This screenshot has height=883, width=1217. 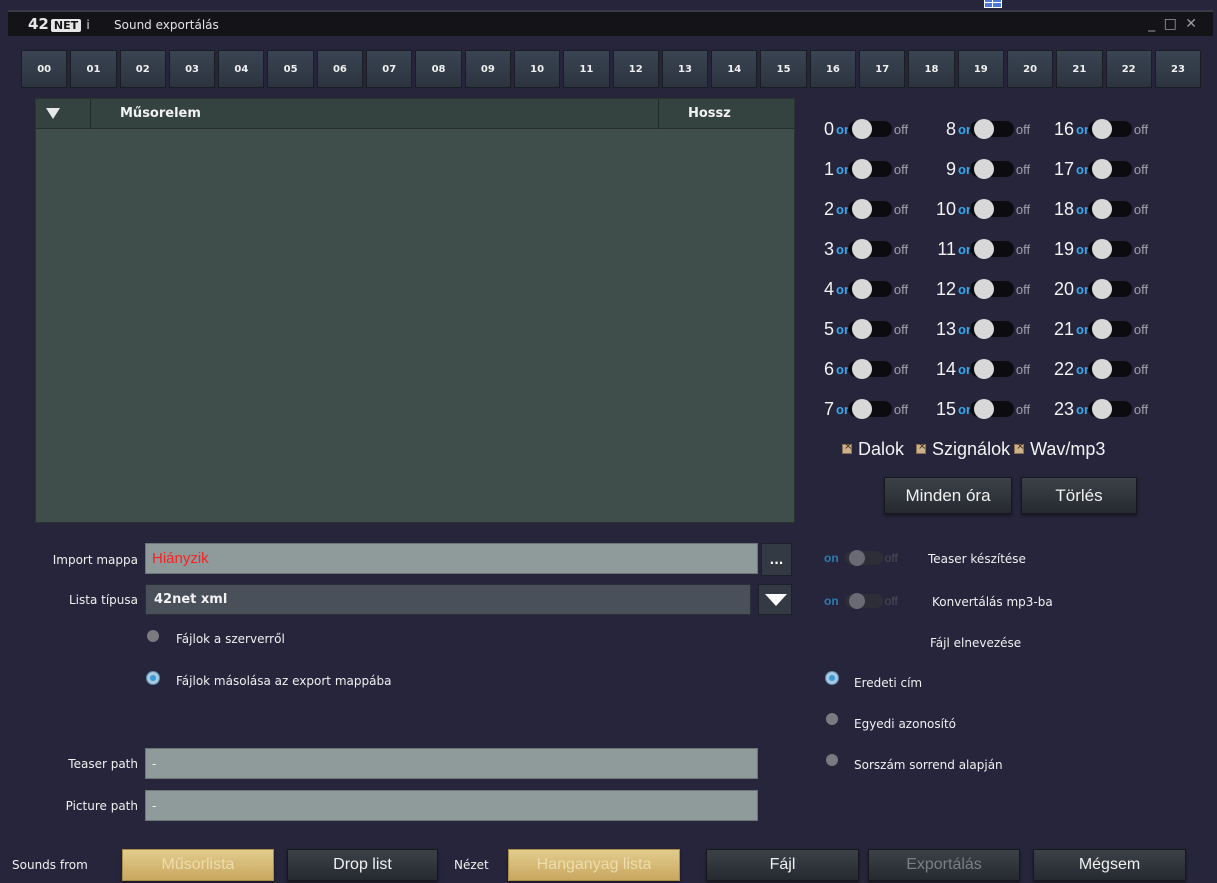 I want to click on hour-toggle-14: 14 on off, so click(x=974, y=369).